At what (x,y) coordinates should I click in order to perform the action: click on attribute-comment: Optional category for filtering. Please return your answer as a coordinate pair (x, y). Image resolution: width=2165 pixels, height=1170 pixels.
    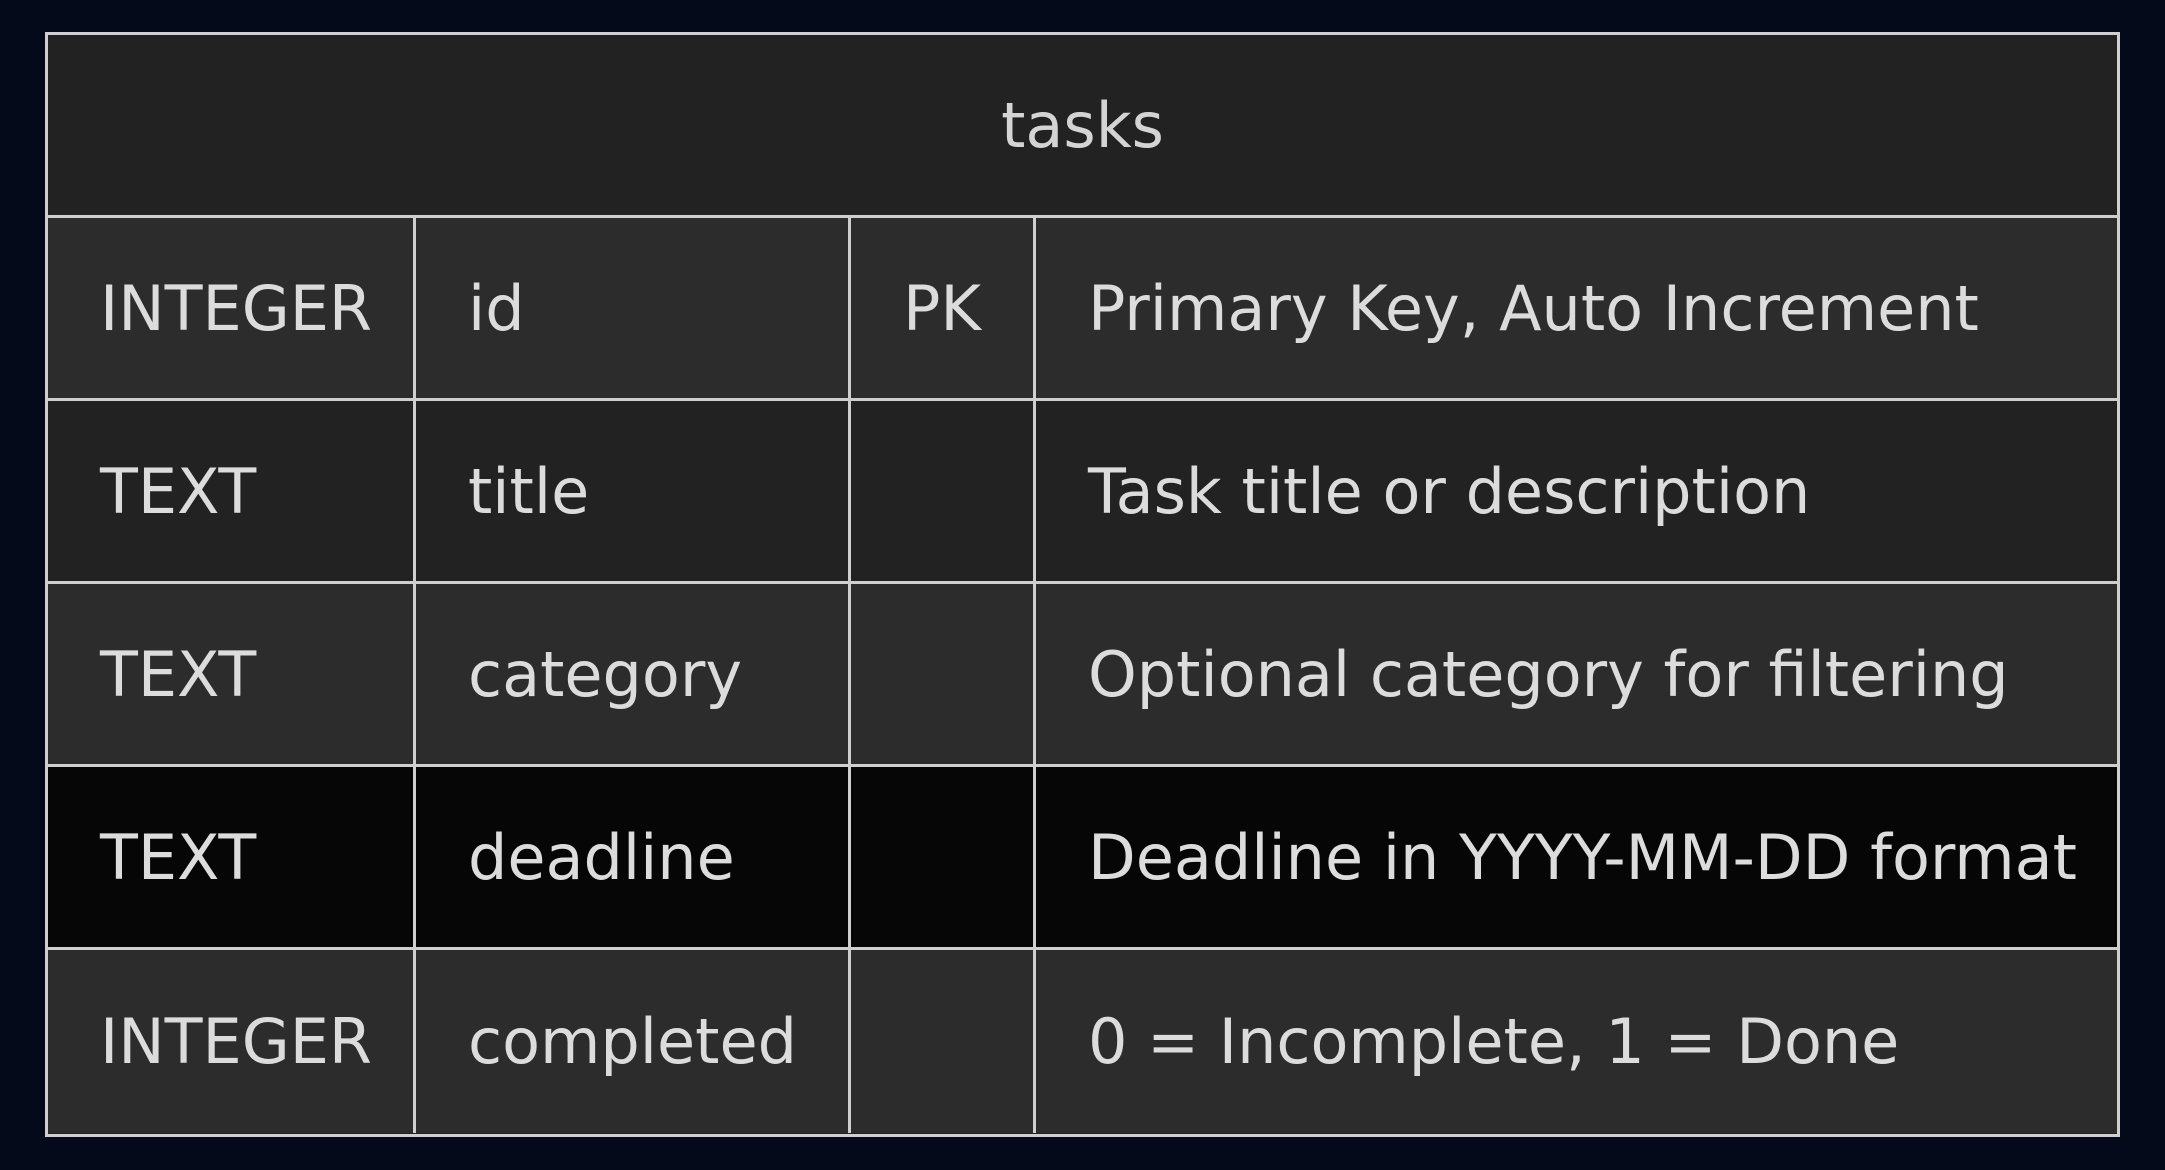
    Looking at the image, I should click on (1548, 674).